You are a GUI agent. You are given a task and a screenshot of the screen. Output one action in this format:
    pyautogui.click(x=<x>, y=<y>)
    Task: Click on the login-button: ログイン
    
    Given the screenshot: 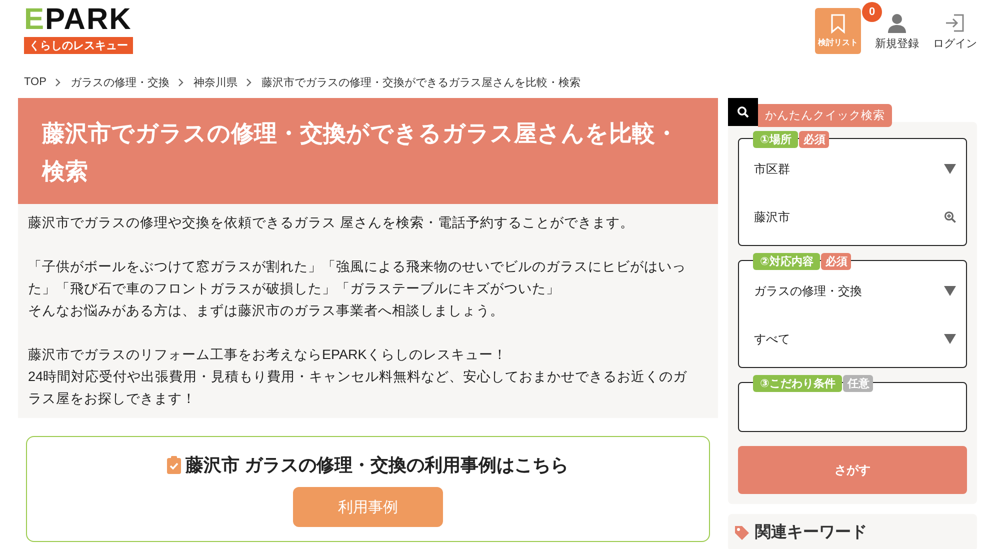 What is the action you would take?
    pyautogui.click(x=955, y=29)
    